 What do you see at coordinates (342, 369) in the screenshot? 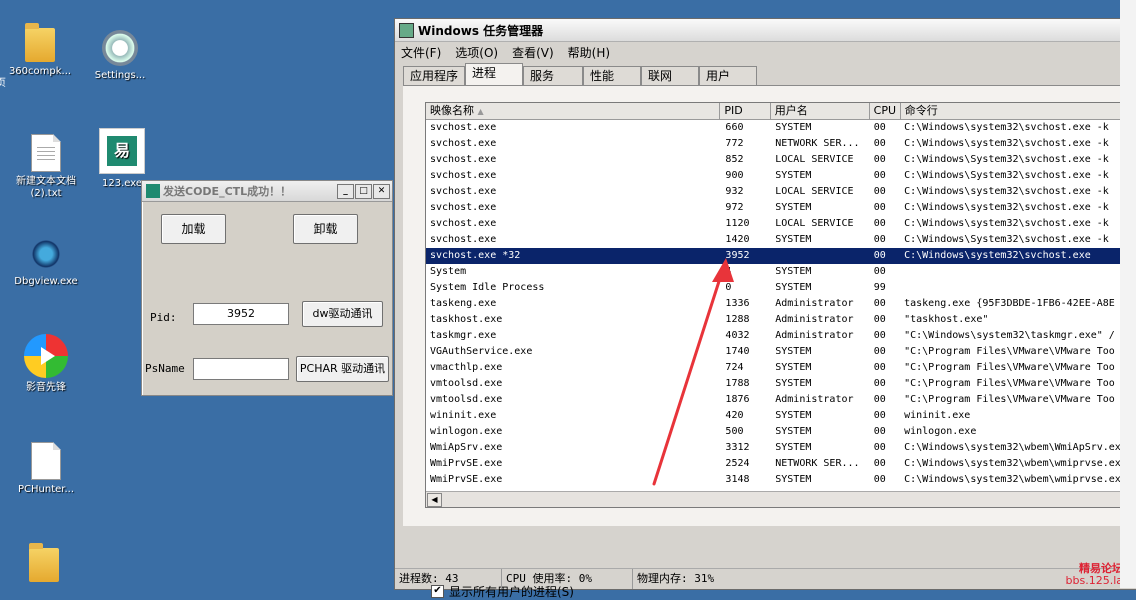
I see `pchar-driver-button: PCHAR 驱动通讯` at bounding box center [342, 369].